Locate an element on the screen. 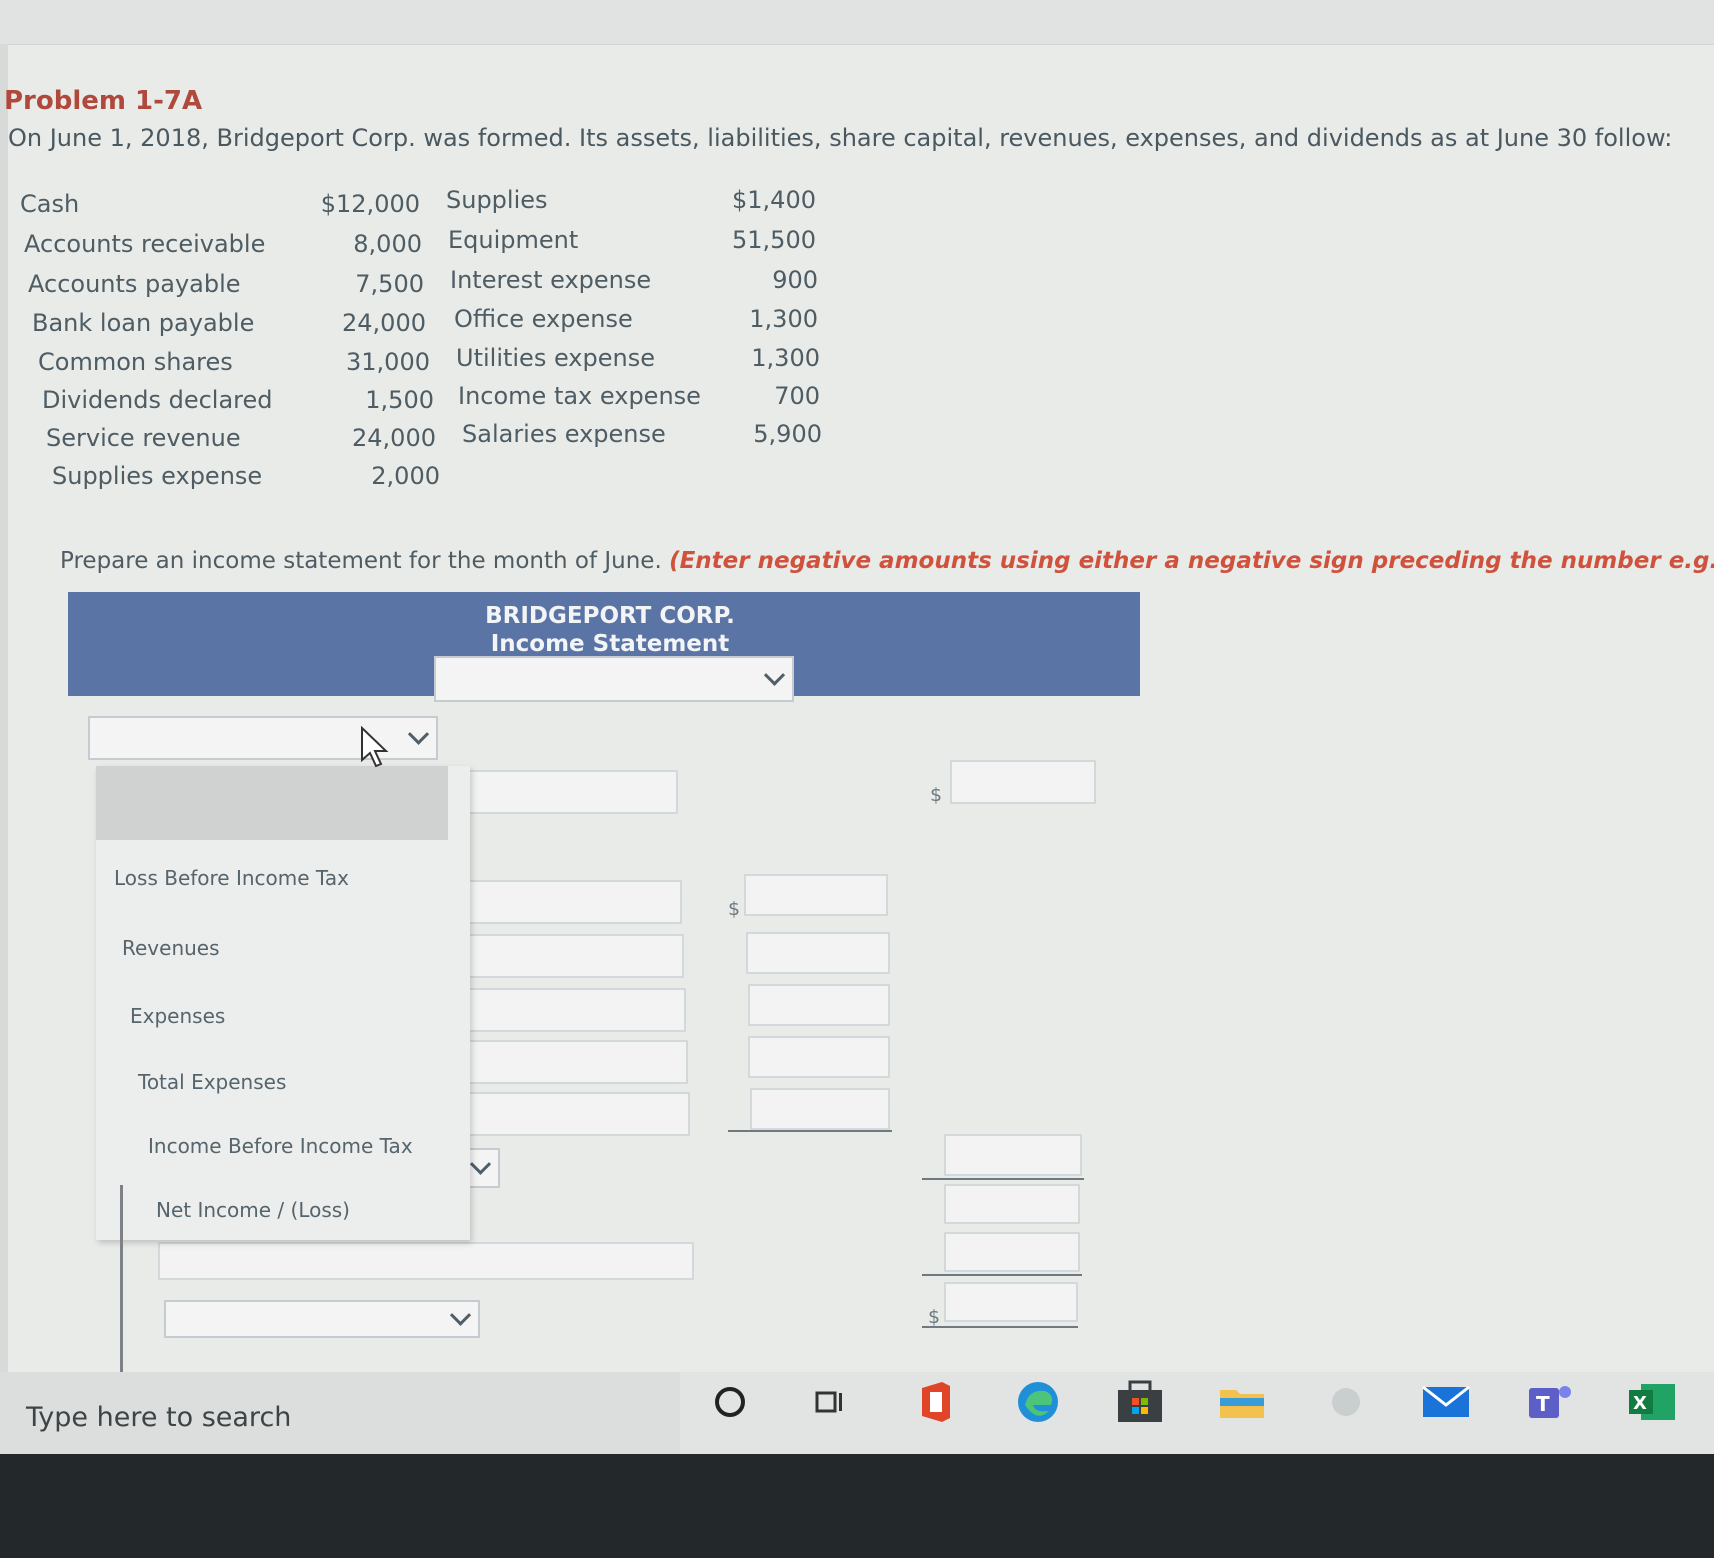  subtotal-rule is located at coordinates (810, 1131).